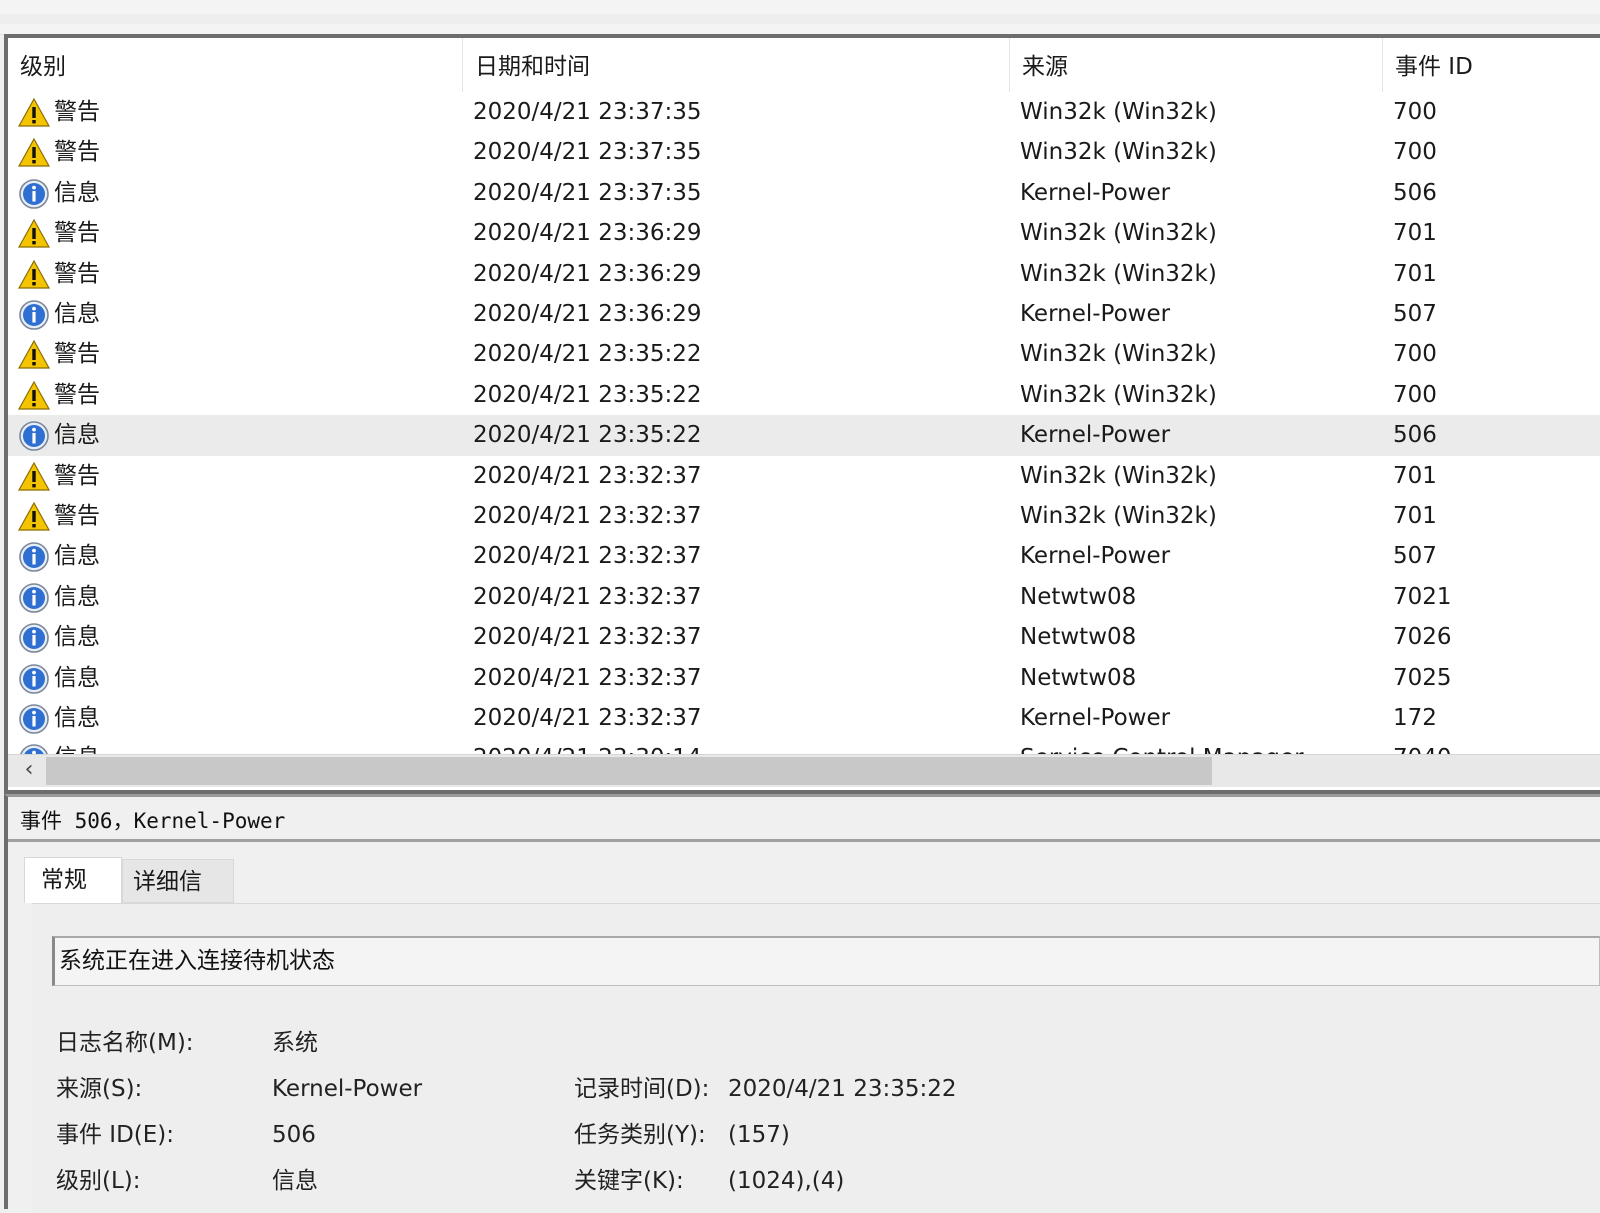  I want to click on event-list-header: 级别 日期和时间 来源 事件 ID, so click(804, 65).